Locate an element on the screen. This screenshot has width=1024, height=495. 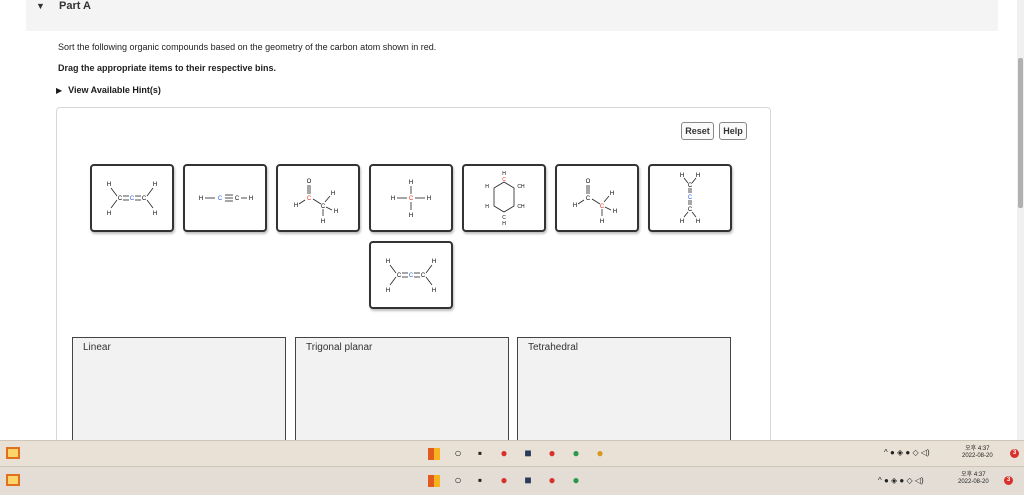
reset-button: Reset is located at coordinates (697, 131).